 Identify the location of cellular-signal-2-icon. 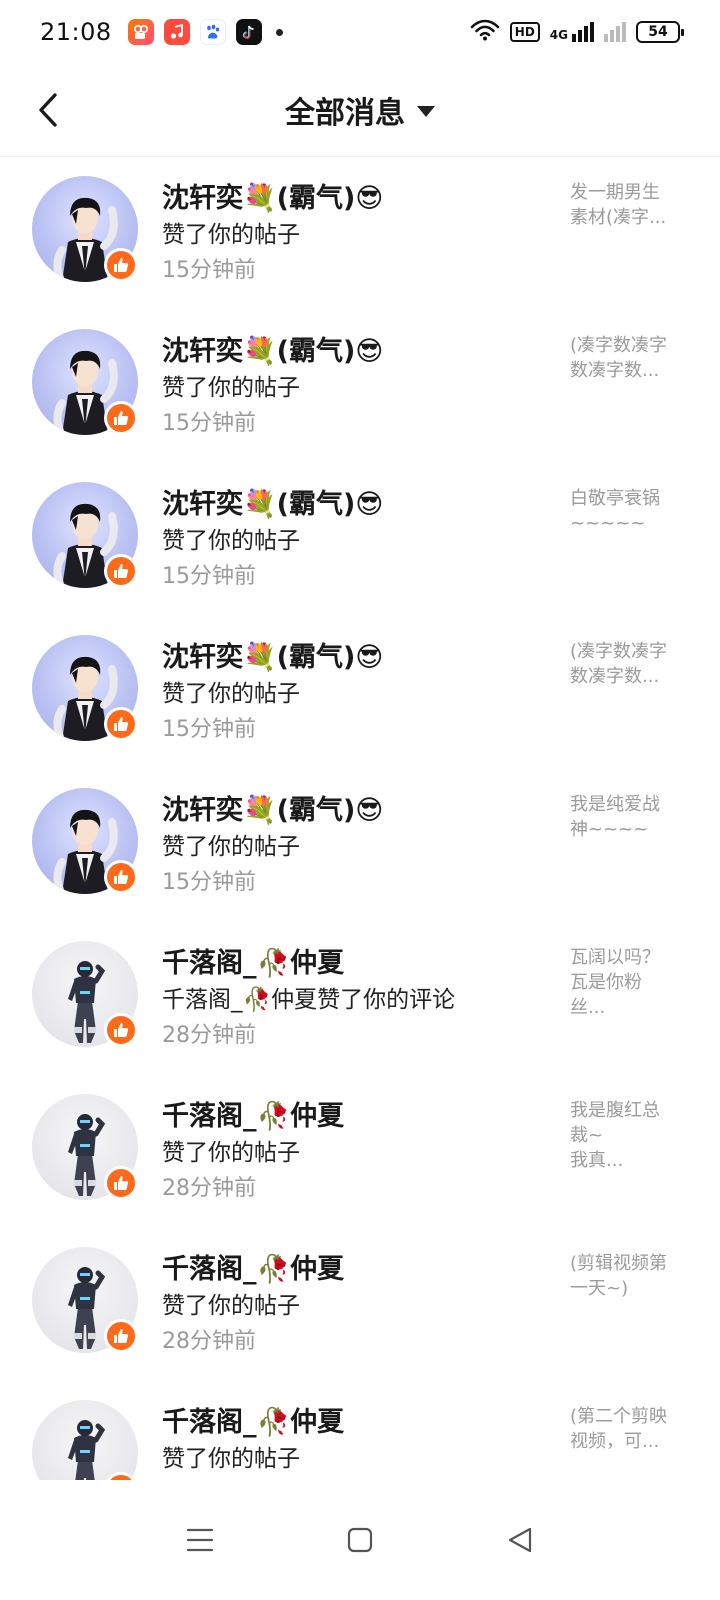
(615, 32).